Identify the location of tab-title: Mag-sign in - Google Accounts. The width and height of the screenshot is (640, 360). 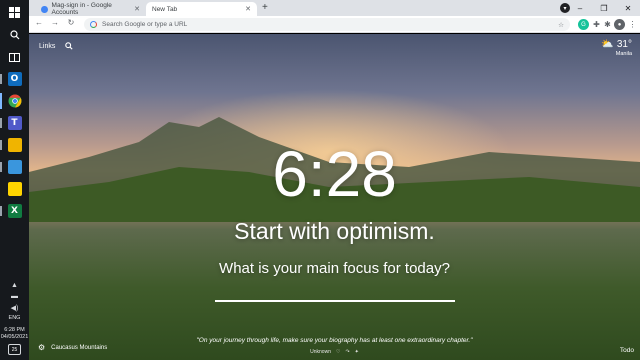
(81, 9).